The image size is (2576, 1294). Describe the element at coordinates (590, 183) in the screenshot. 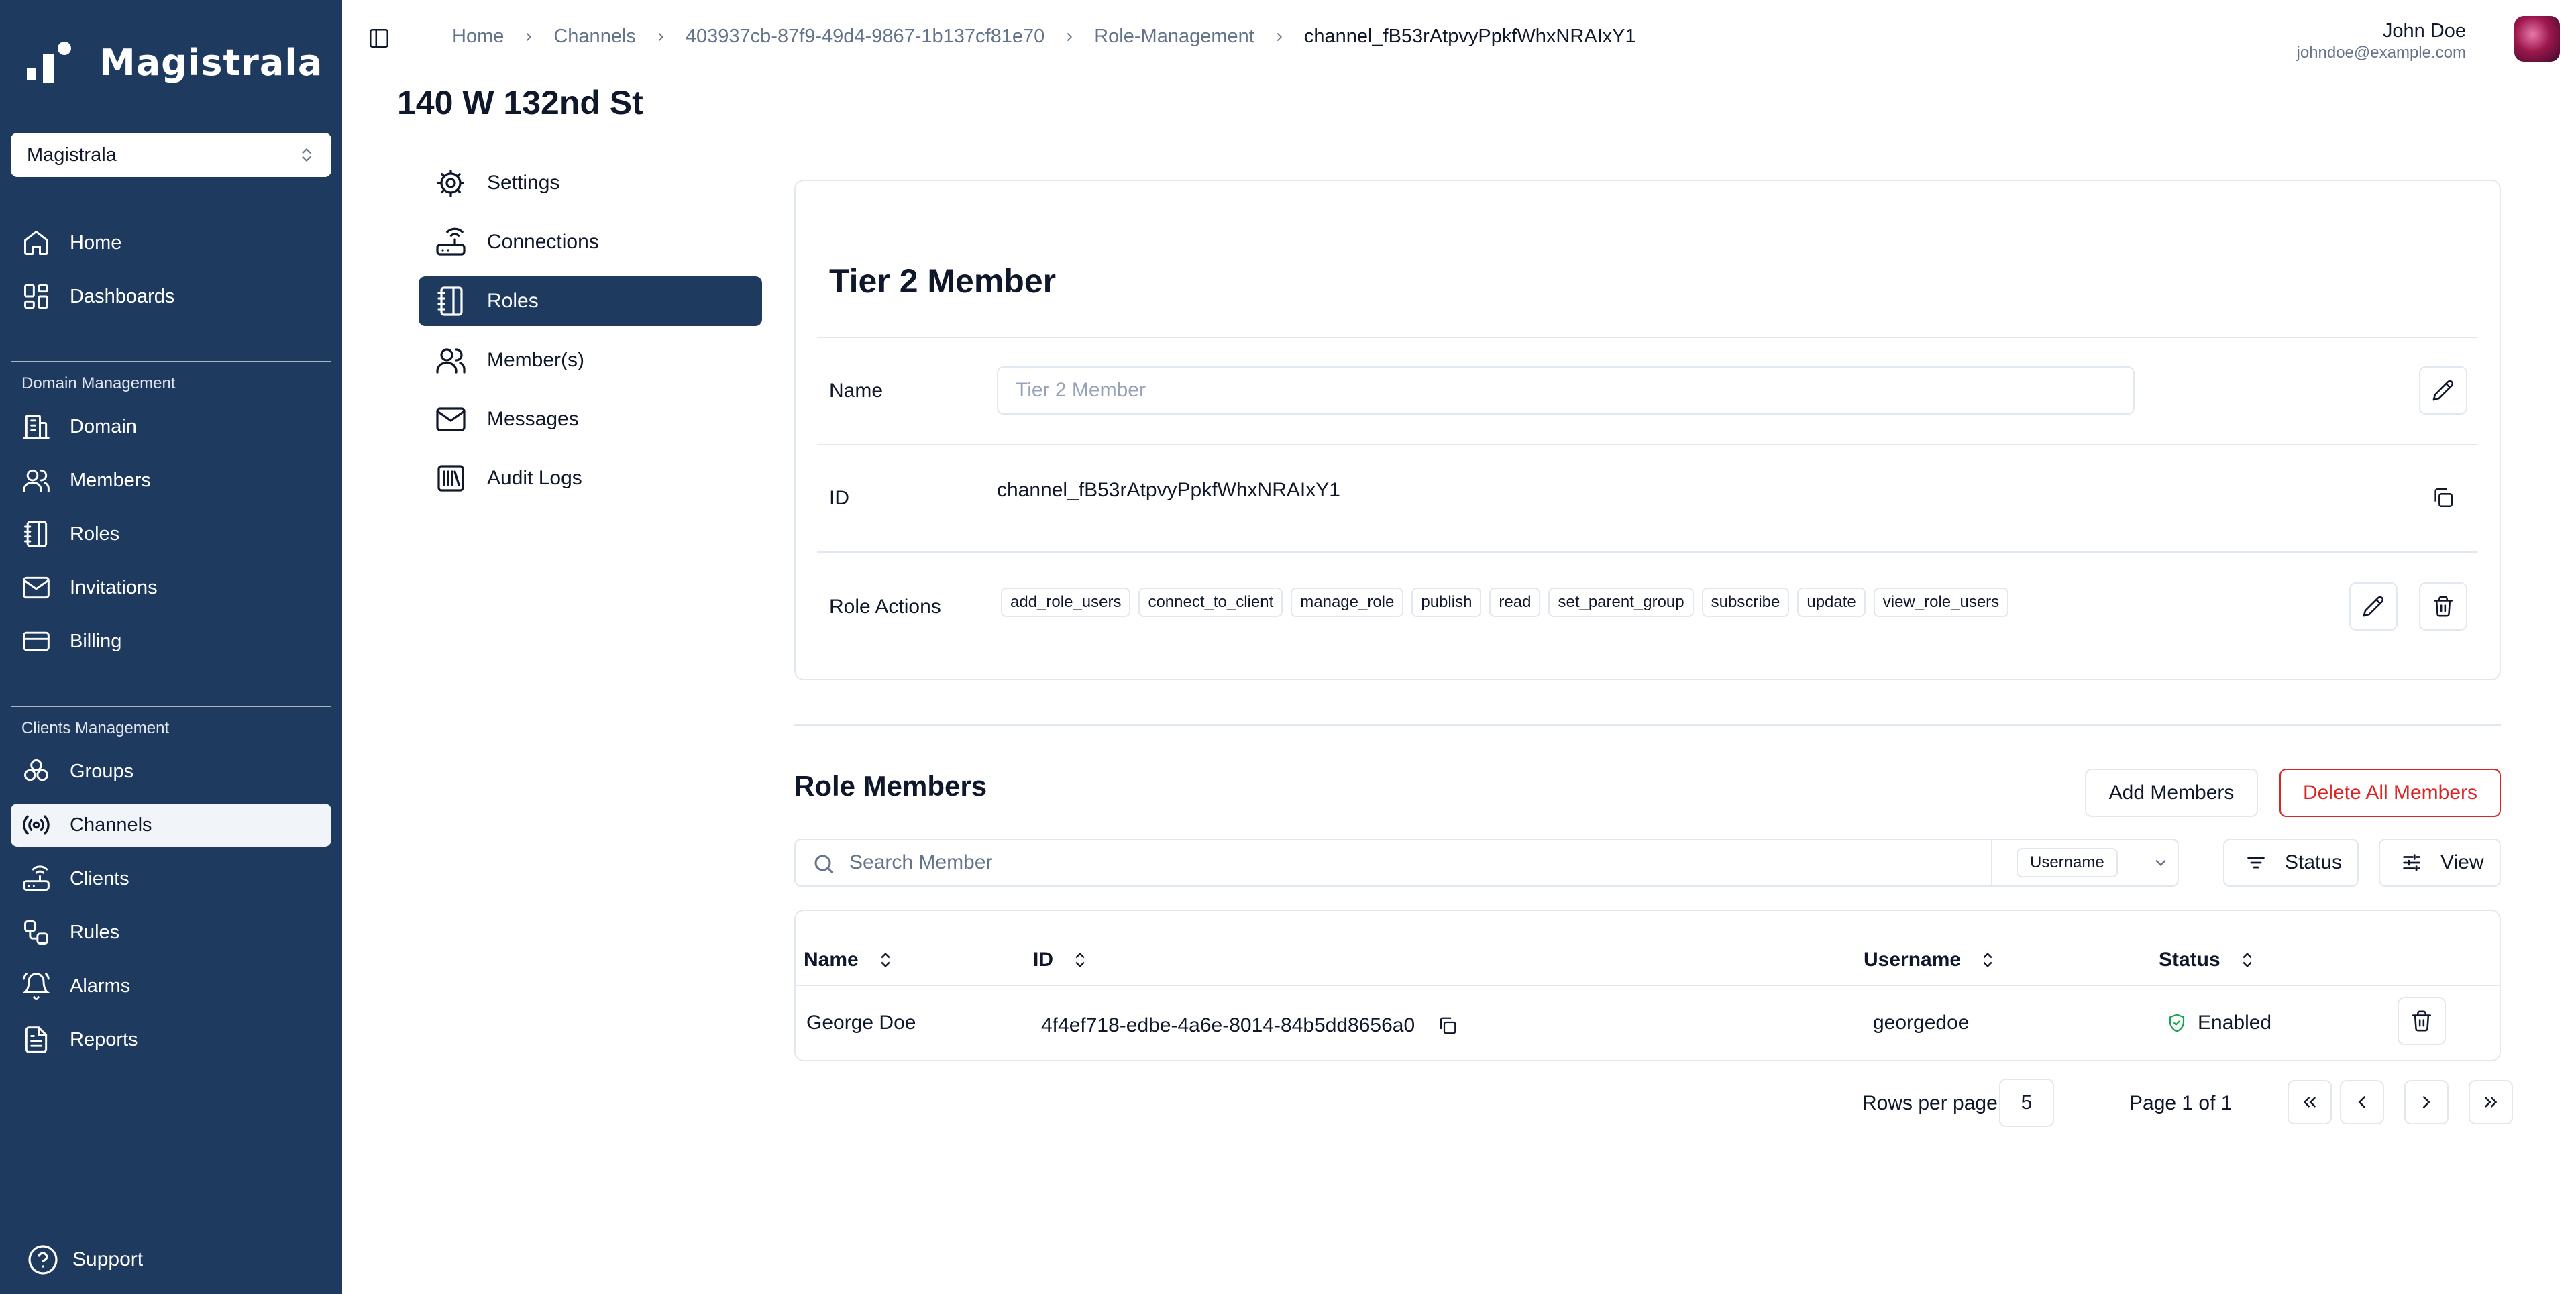

I see `subnav-settings: Settings` at that location.